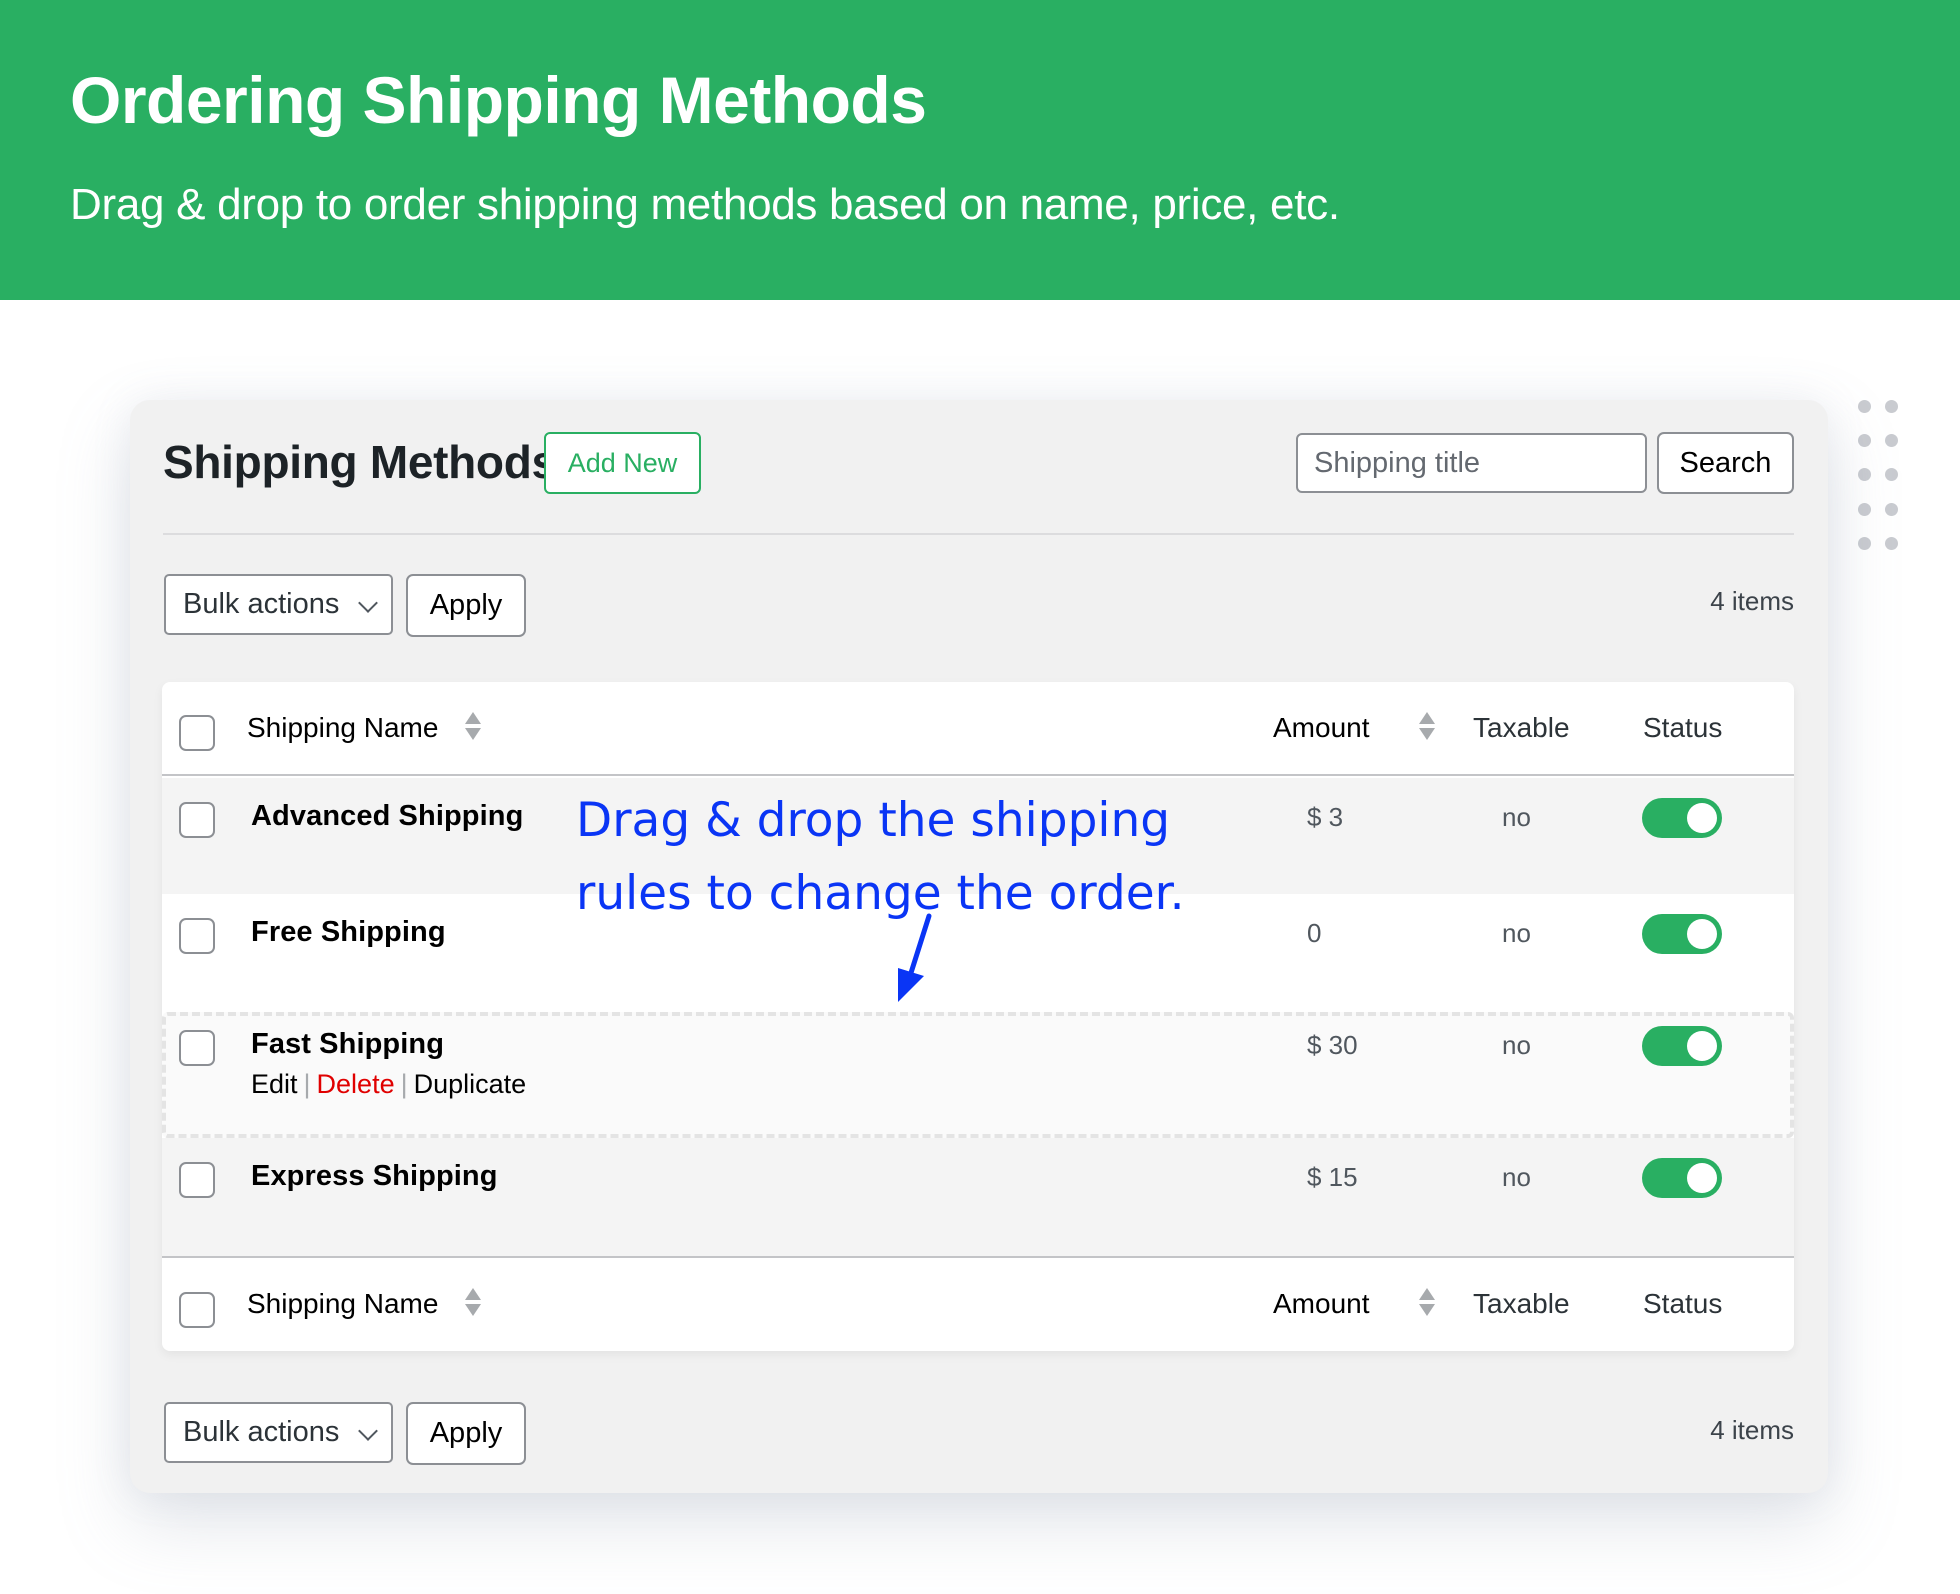 The image size is (1960, 1594). I want to click on annotation-line-2: rules to change the order., so click(880, 893).